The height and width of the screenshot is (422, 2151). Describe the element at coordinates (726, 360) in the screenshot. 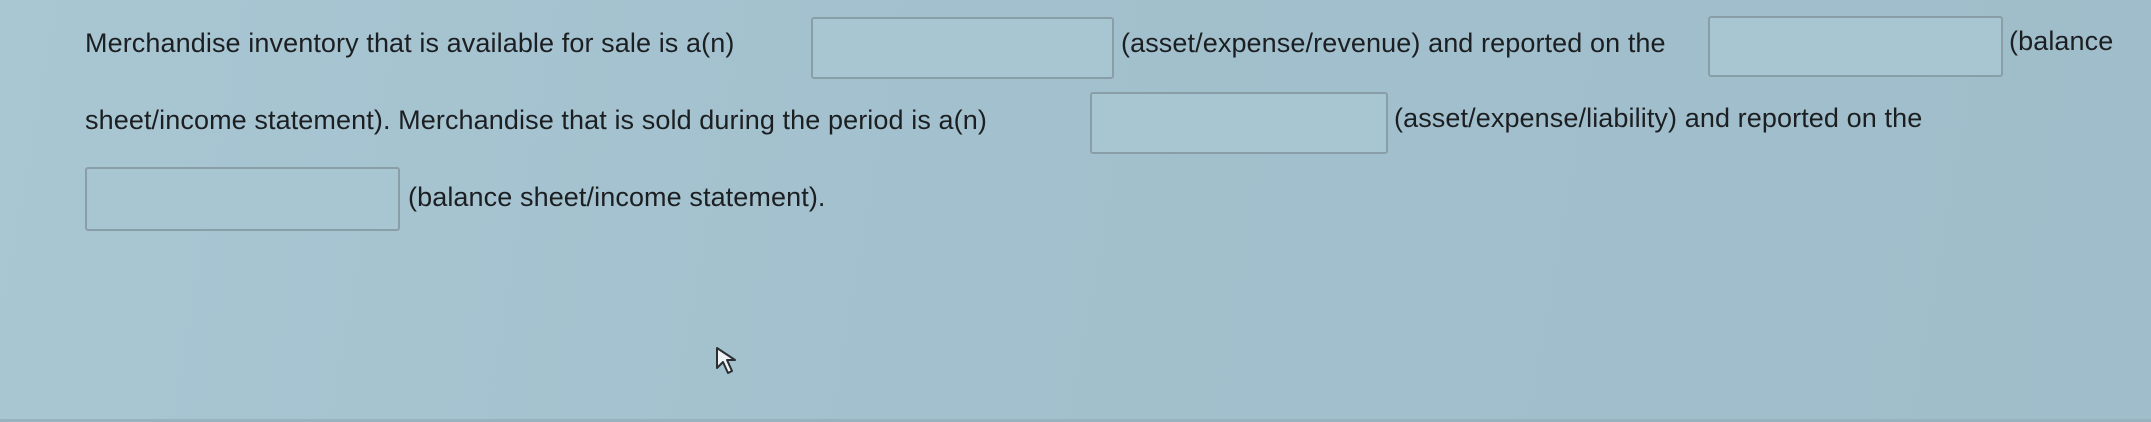

I see `mouse-pointer-icon` at that location.